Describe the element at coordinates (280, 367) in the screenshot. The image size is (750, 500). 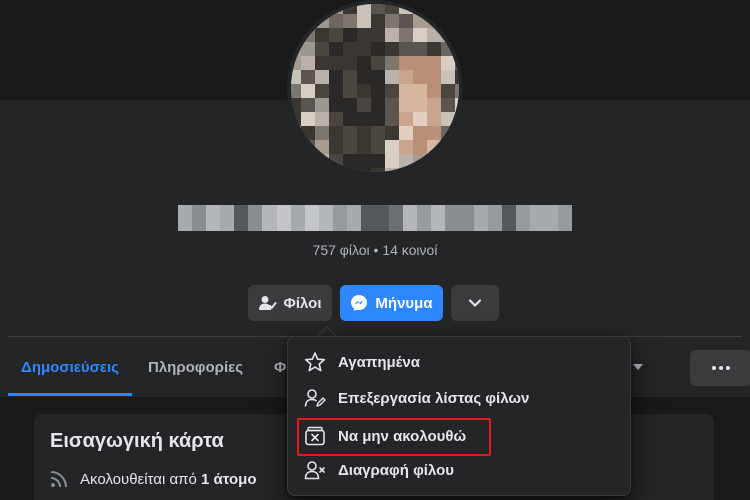
I see `tab-friends: Φ` at that location.